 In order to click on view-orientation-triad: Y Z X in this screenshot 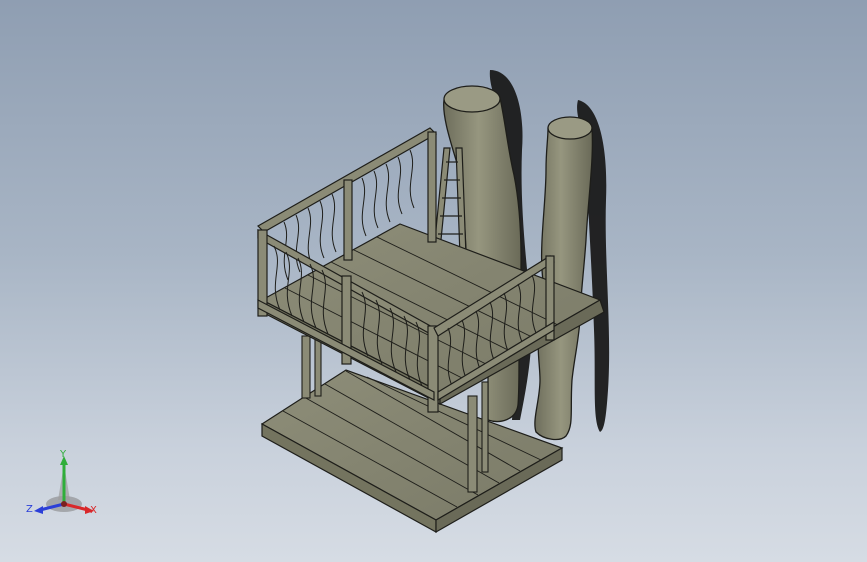, I will do `click(64, 486)`.